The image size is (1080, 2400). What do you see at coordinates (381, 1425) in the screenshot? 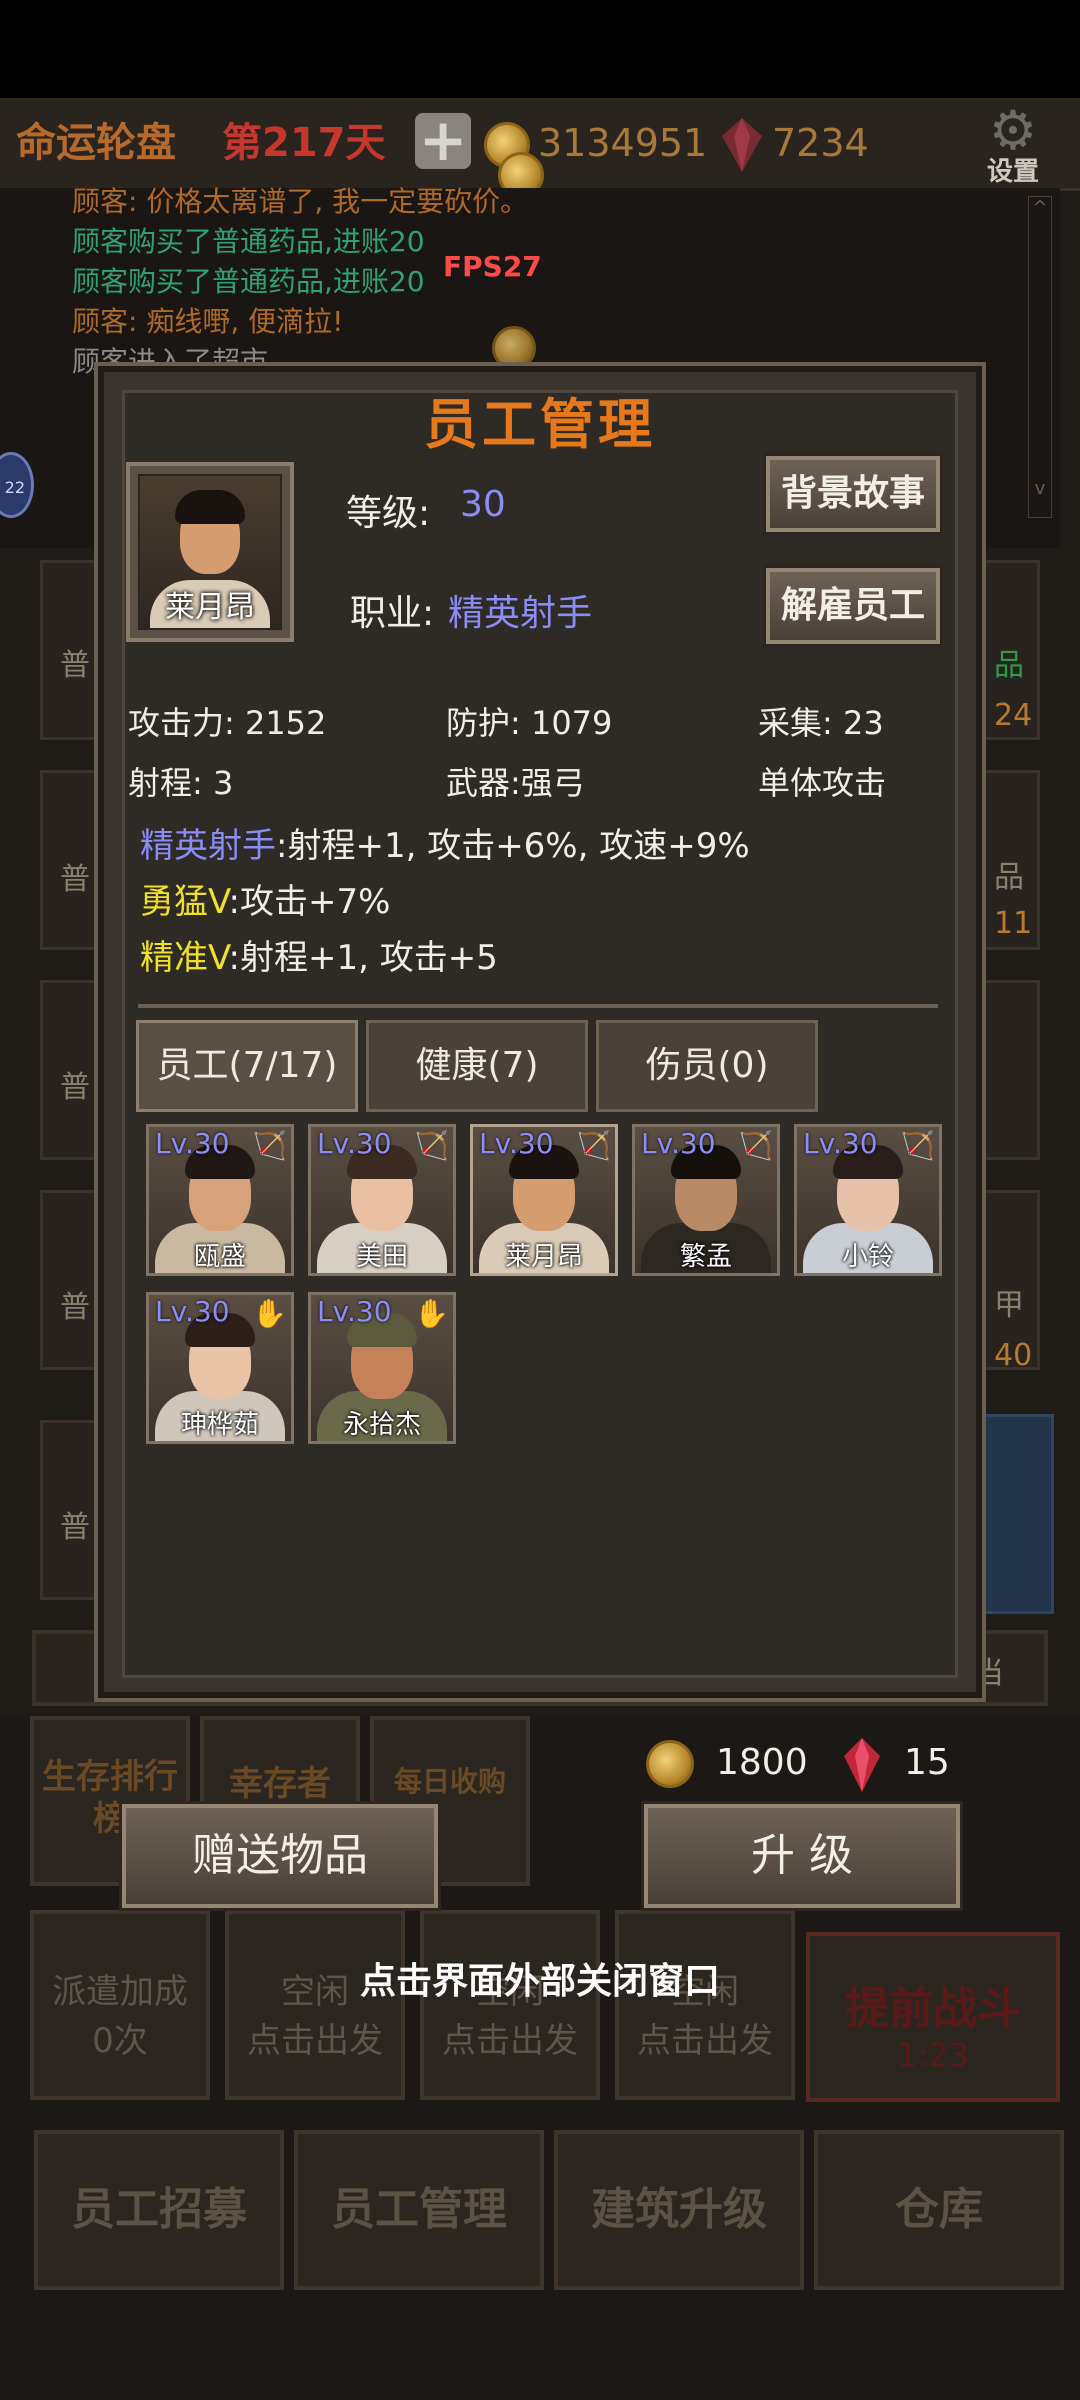
I see `employee-name: 永拾杰` at bounding box center [381, 1425].